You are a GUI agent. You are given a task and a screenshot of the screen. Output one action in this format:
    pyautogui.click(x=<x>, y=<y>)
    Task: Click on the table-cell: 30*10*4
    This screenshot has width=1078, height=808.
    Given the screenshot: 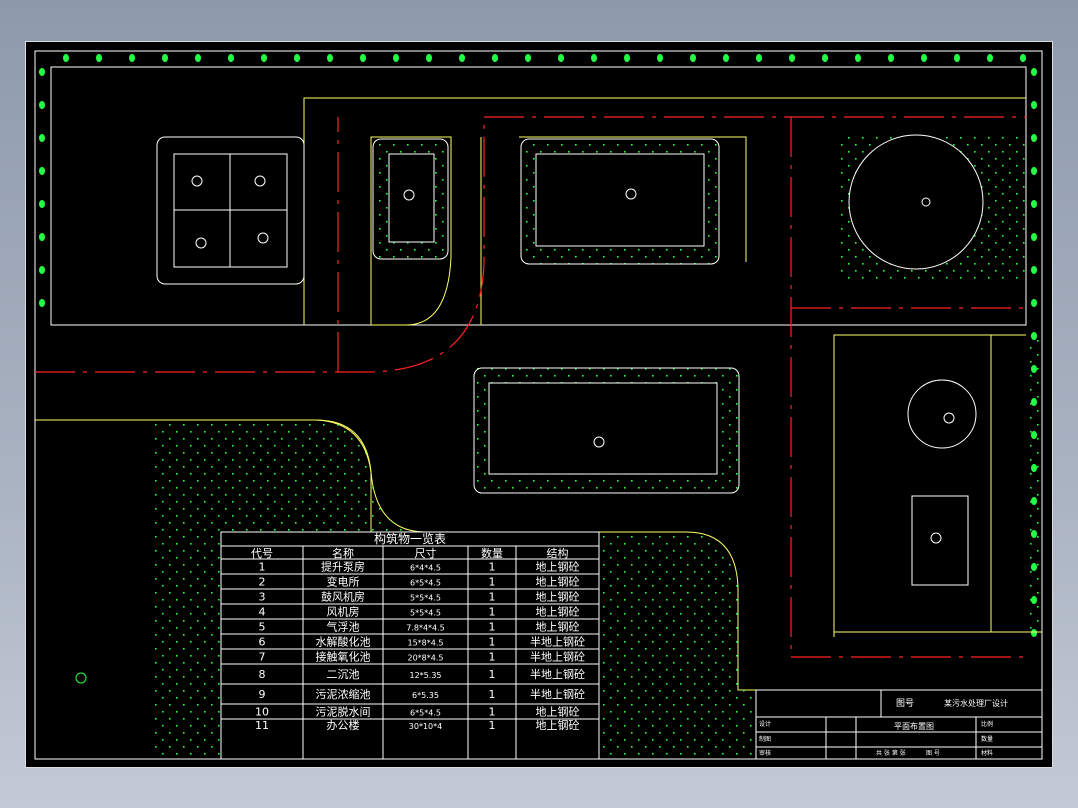 What is the action you would take?
    pyautogui.click(x=425, y=726)
    